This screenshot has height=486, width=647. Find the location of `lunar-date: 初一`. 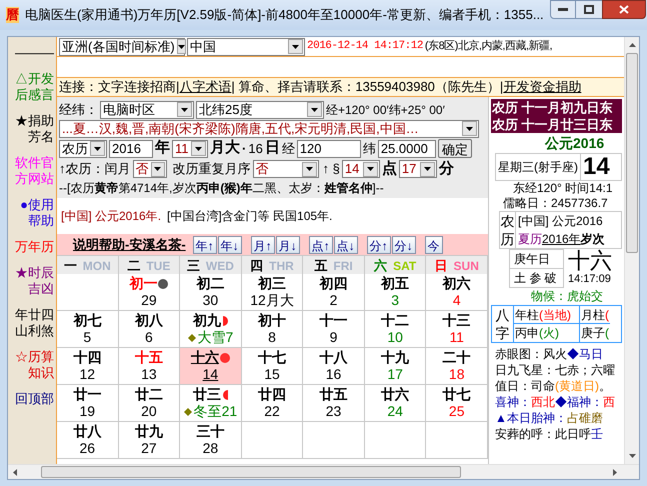

lunar-date: 初一 is located at coordinates (143, 283).